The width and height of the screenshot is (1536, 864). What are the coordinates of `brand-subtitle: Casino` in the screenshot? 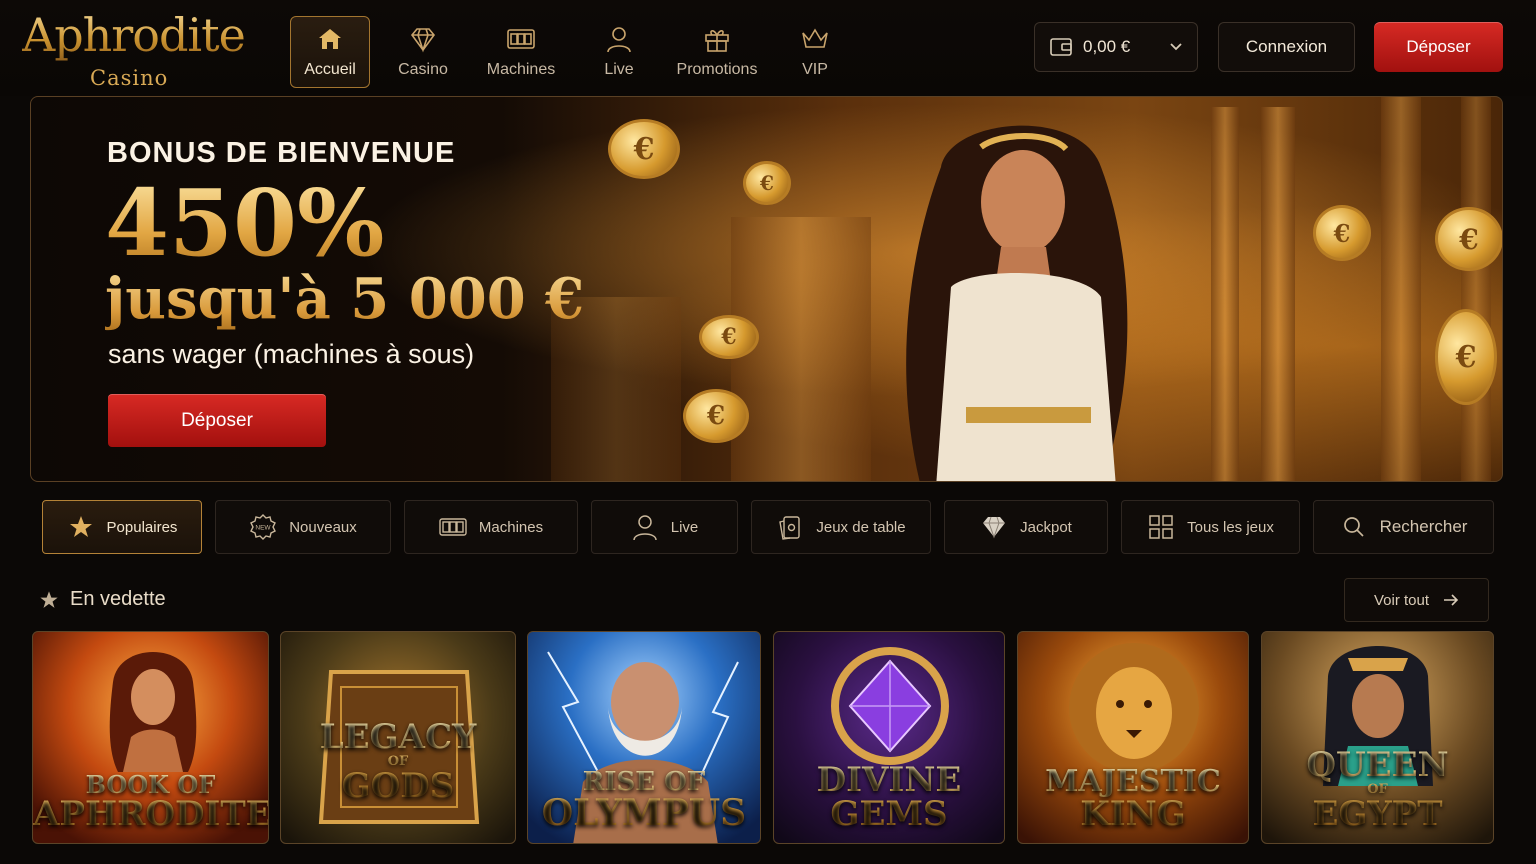 It's located at (129, 78).